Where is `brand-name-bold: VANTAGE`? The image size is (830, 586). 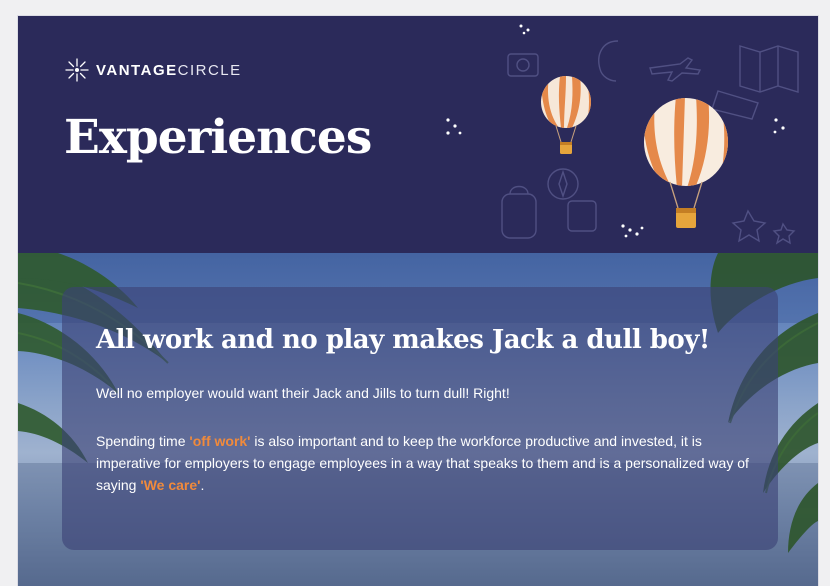
brand-name-bold: VANTAGE is located at coordinates (137, 70).